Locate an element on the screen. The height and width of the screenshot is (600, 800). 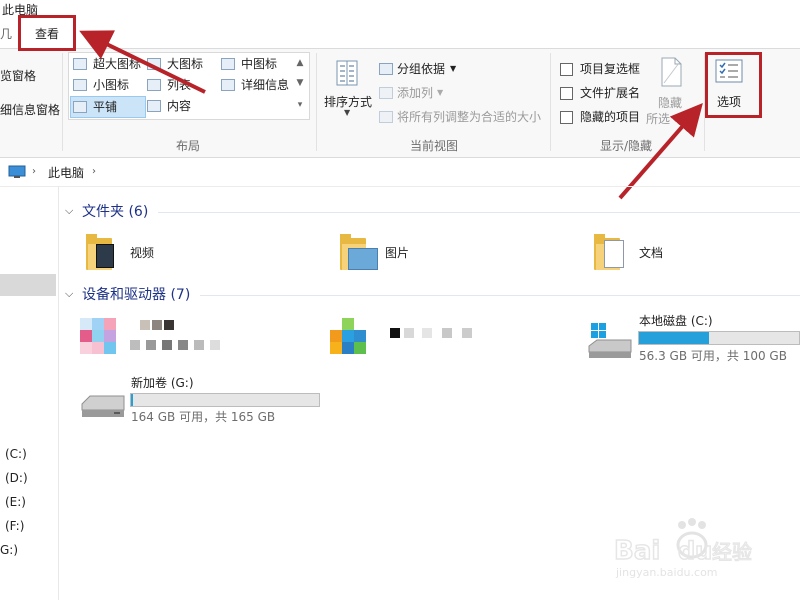
nav-drive-e: (E:) is located at coordinates (15, 502).